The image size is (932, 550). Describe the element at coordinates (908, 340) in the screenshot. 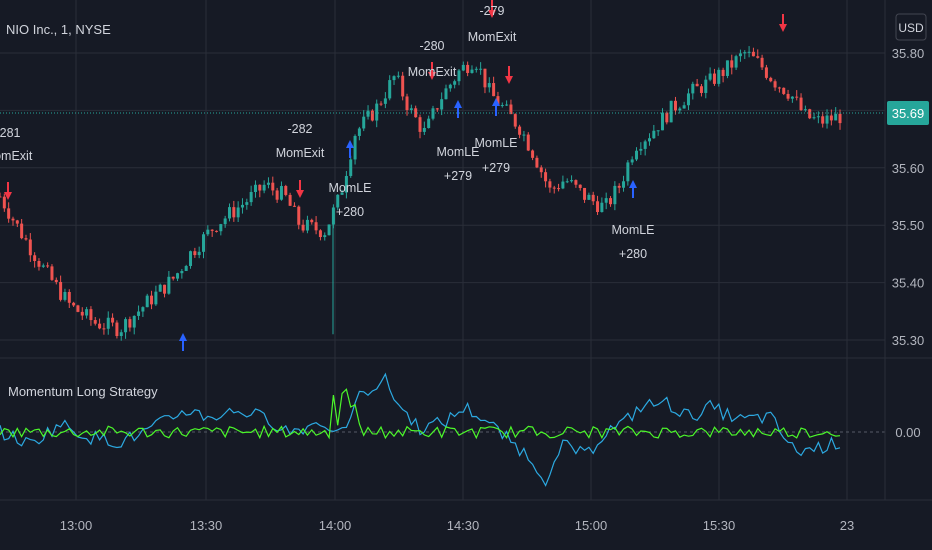

I see `price-tick-label: 35.30` at that location.